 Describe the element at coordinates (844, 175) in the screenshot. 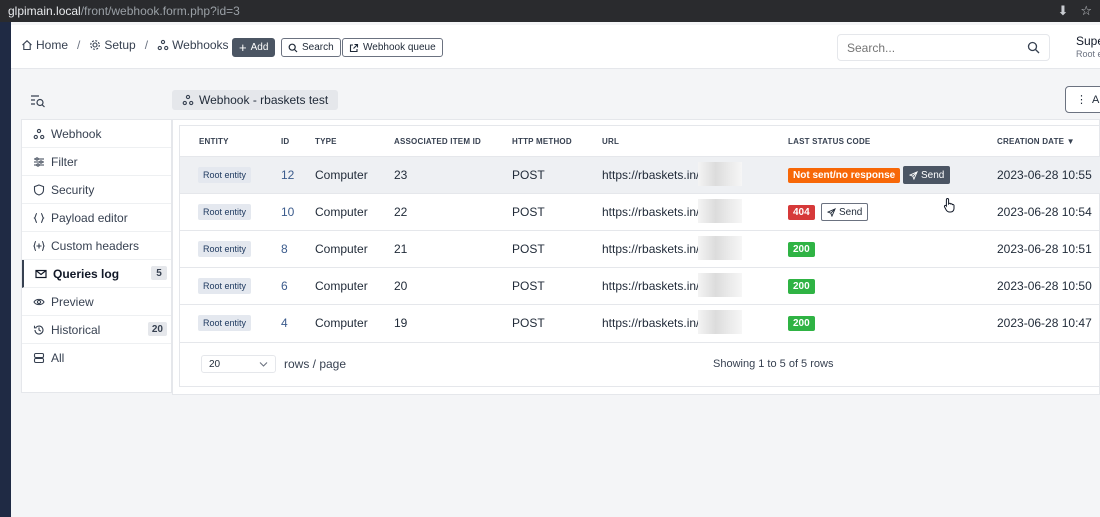

I see `status-badge: Not sent/no response` at that location.